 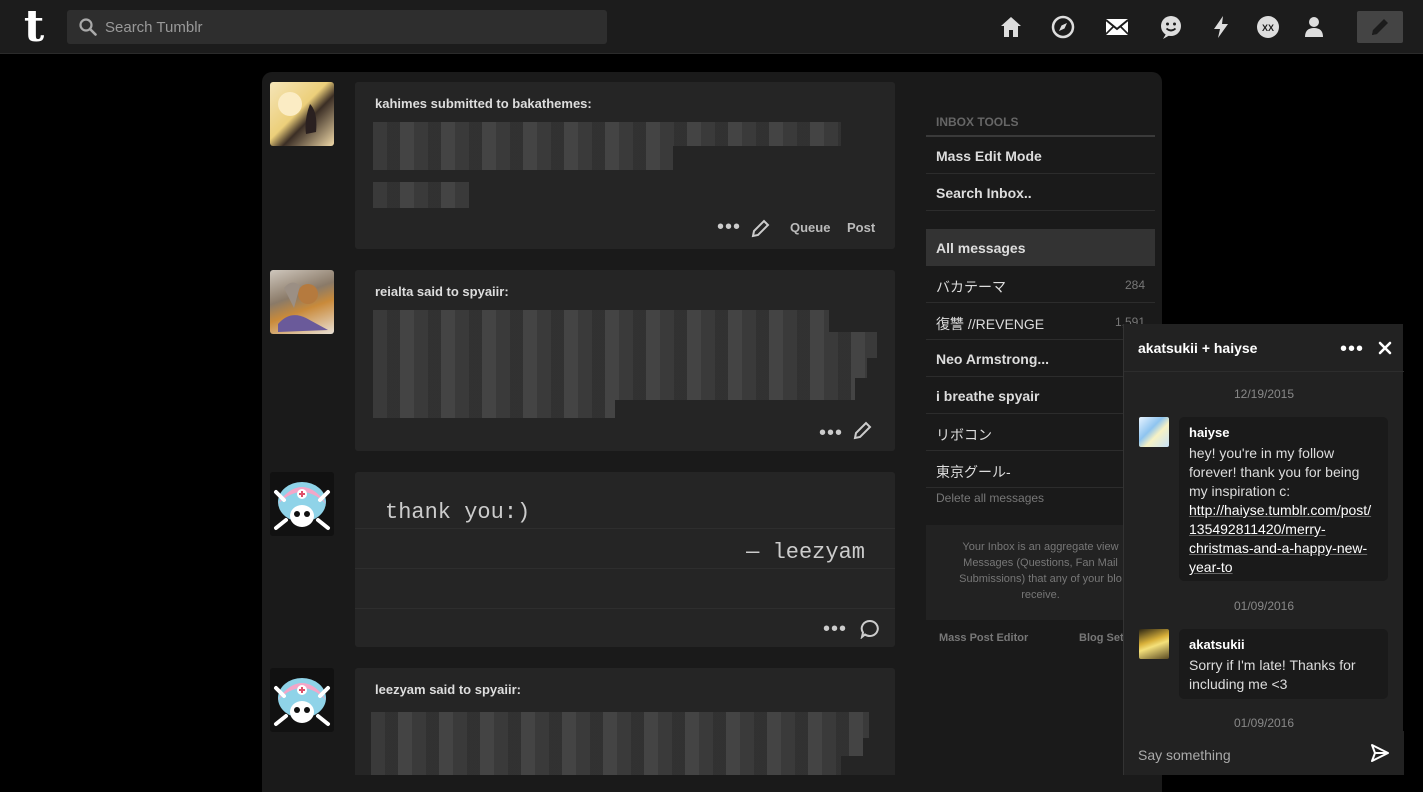 What do you see at coordinates (1352, 349) in the screenshot?
I see `chat-options-icon: •••` at bounding box center [1352, 349].